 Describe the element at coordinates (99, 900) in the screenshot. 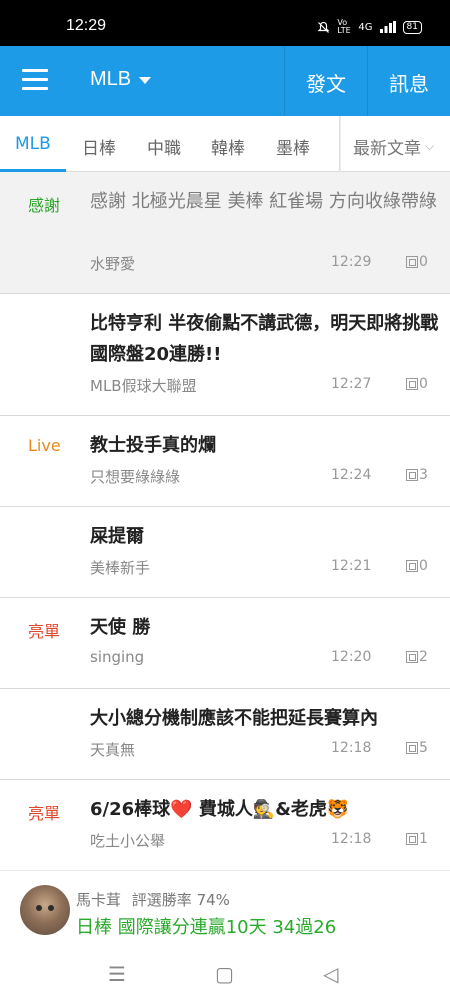

I see `pick-username: 馬卡茸` at that location.